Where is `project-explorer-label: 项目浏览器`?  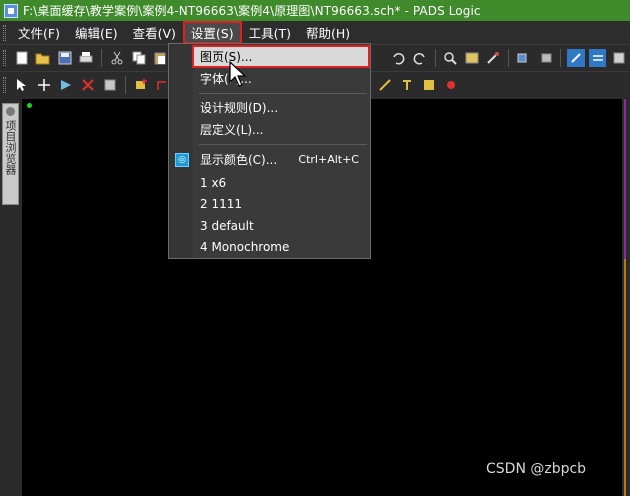
project-explorer-label: 项目浏览器 is located at coordinates (10, 147).